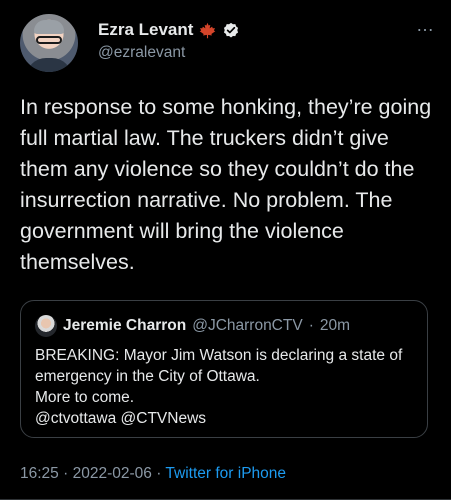 The width and height of the screenshot is (451, 500). I want to click on quoted-time: 20m, so click(335, 325).